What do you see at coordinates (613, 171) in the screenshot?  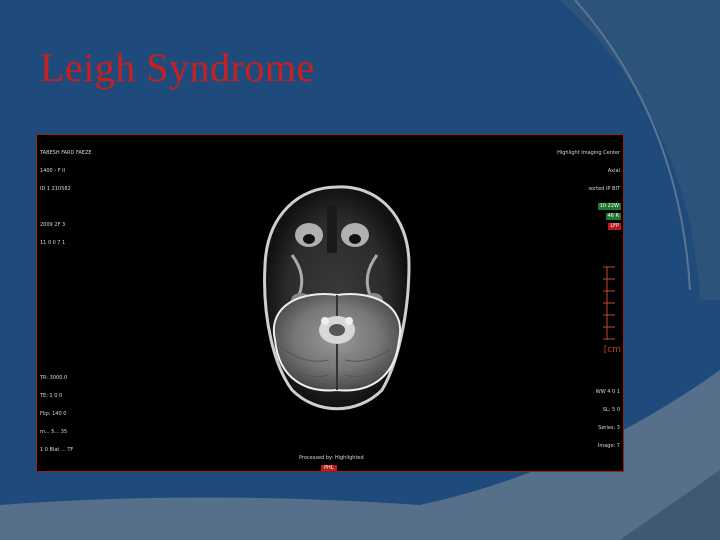 I see `plane: Axial` at bounding box center [613, 171].